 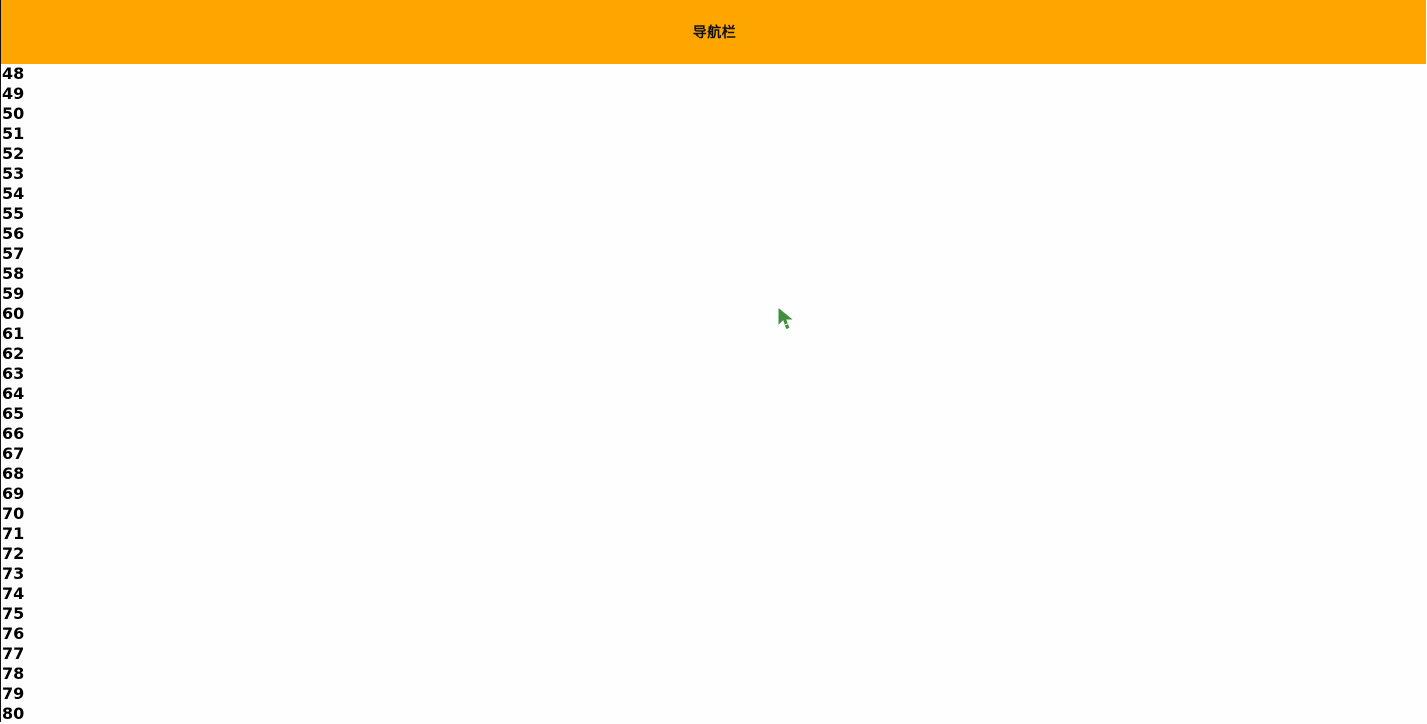 I want to click on mouse-pointer-icon, so click(x=787, y=321).